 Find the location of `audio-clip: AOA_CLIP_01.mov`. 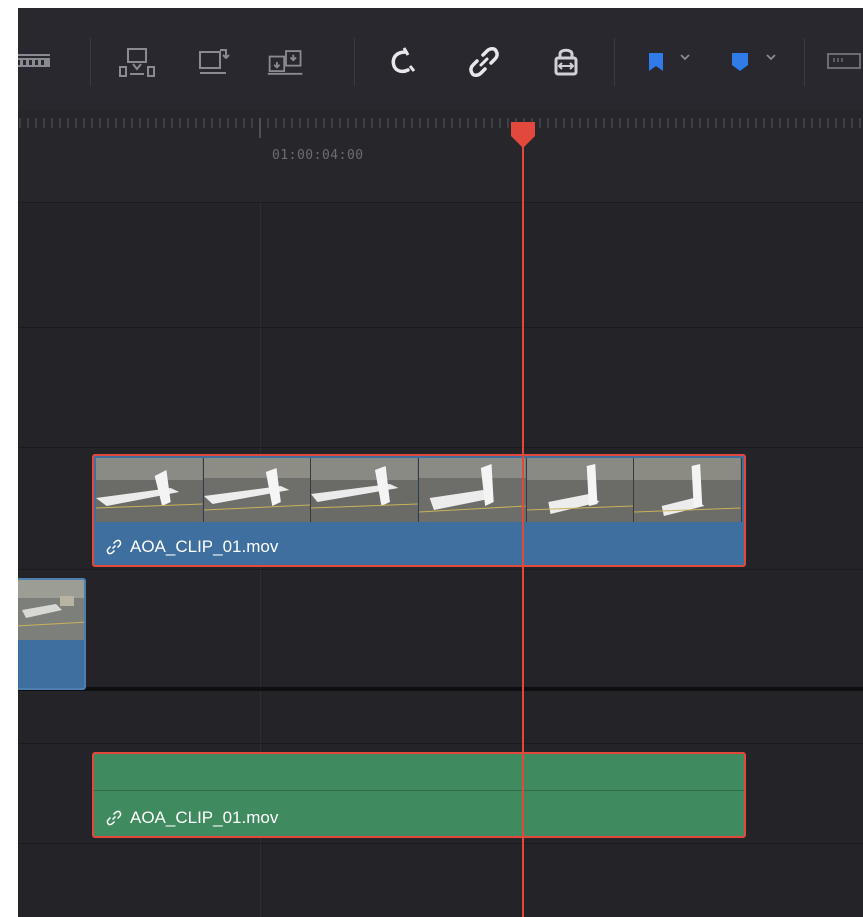

audio-clip: AOA_CLIP_01.mov is located at coordinates (419, 795).